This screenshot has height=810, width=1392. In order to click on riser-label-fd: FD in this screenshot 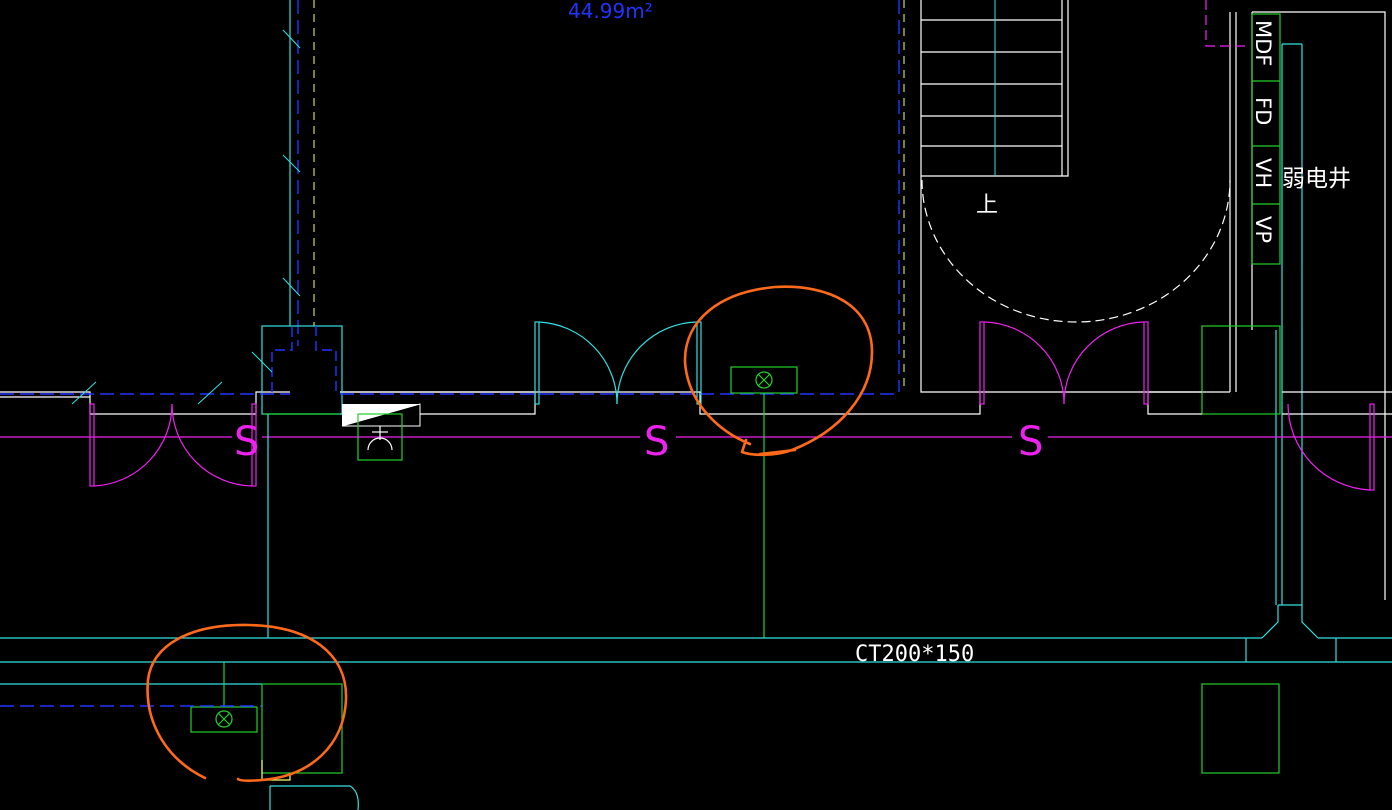, I will do `click(1263, 111)`.